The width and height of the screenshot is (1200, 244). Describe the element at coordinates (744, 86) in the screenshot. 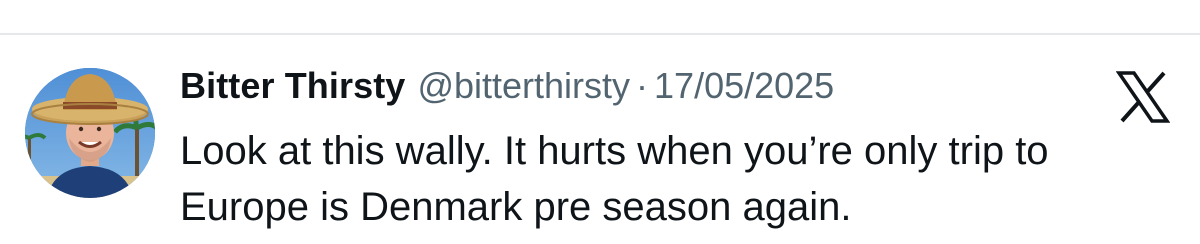

I see `tweet-date: 17/05/2025` at that location.